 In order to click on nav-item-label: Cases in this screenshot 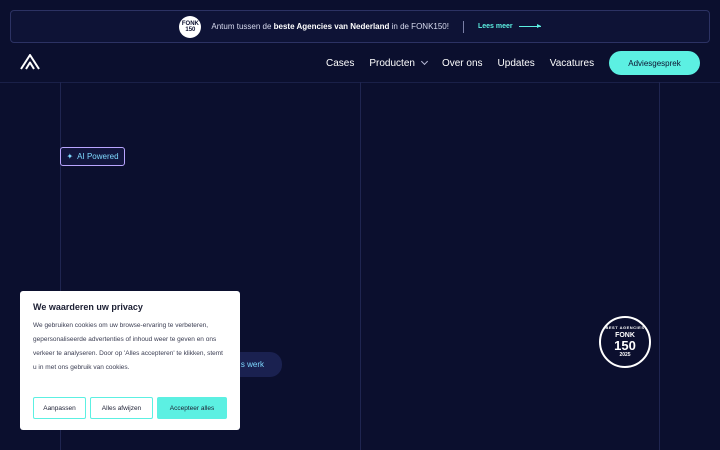, I will do `click(340, 63)`.